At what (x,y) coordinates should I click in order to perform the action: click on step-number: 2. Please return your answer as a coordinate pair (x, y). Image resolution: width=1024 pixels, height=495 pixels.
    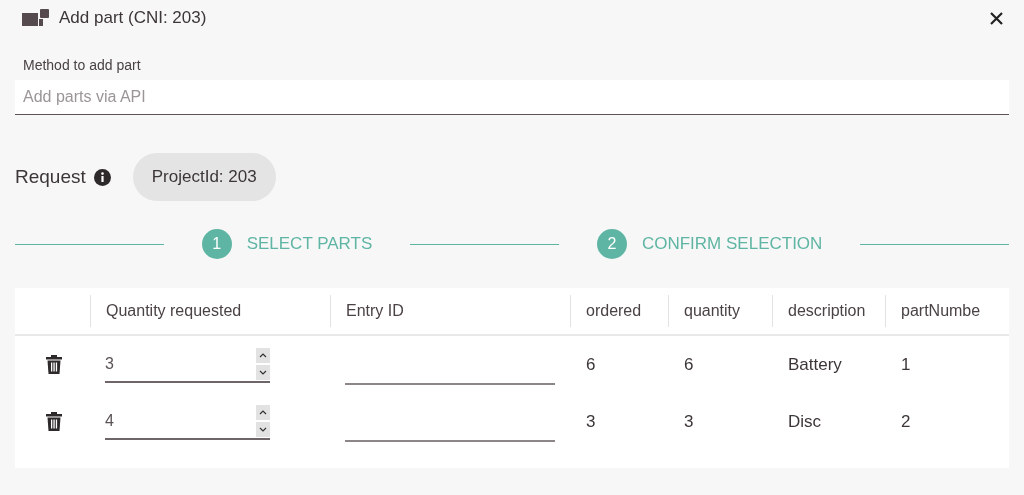
    Looking at the image, I should click on (611, 244).